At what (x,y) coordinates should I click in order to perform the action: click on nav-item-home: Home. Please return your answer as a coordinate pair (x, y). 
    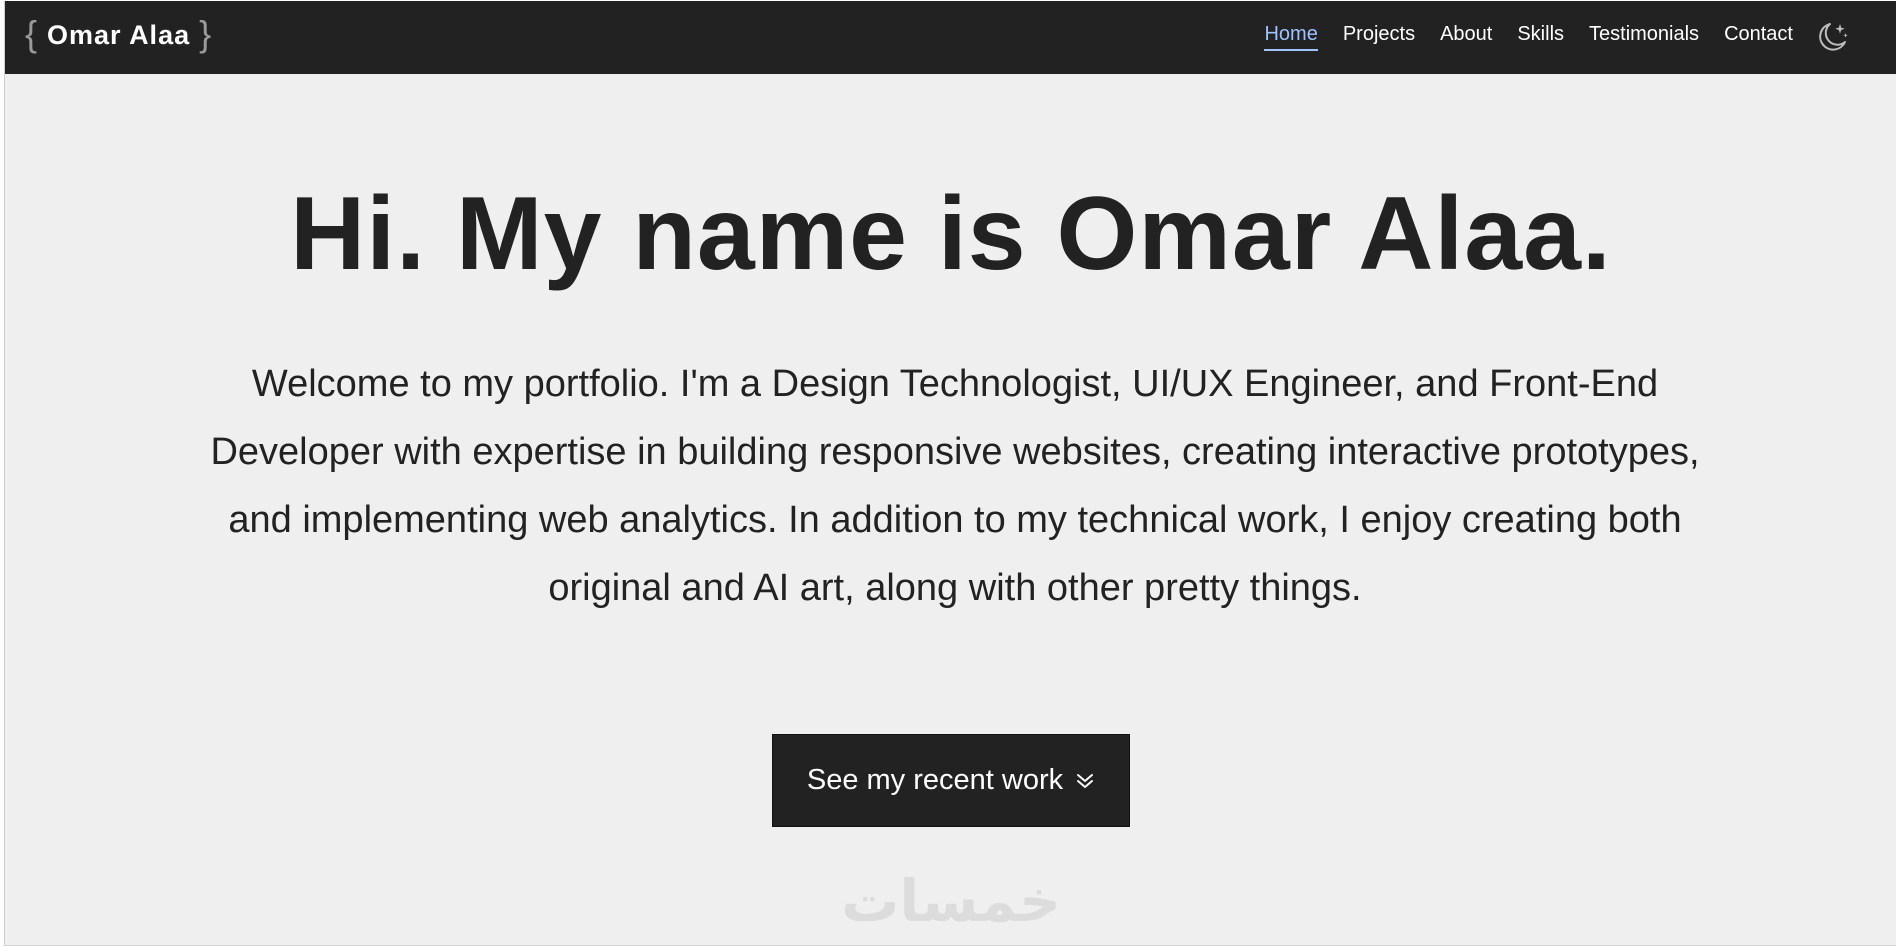
    Looking at the image, I should click on (1291, 37).